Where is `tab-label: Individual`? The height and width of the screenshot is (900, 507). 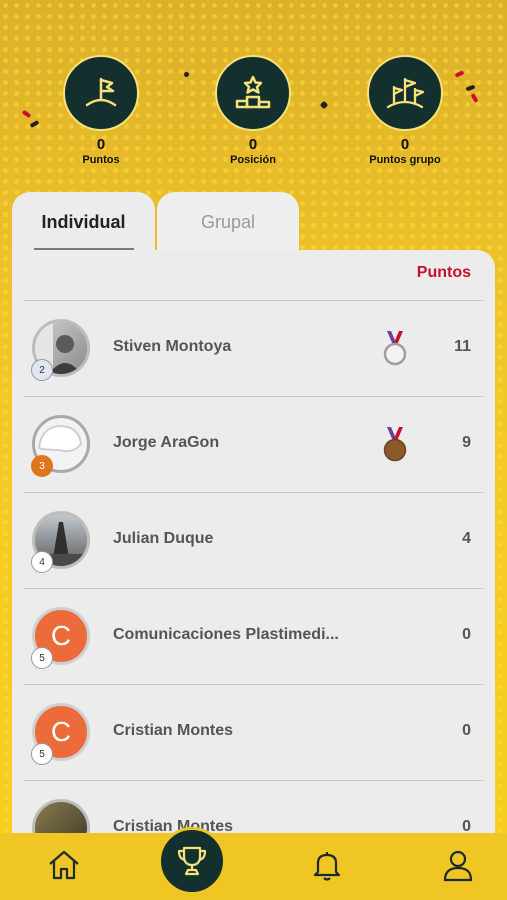 tab-label: Individual is located at coordinates (83, 222).